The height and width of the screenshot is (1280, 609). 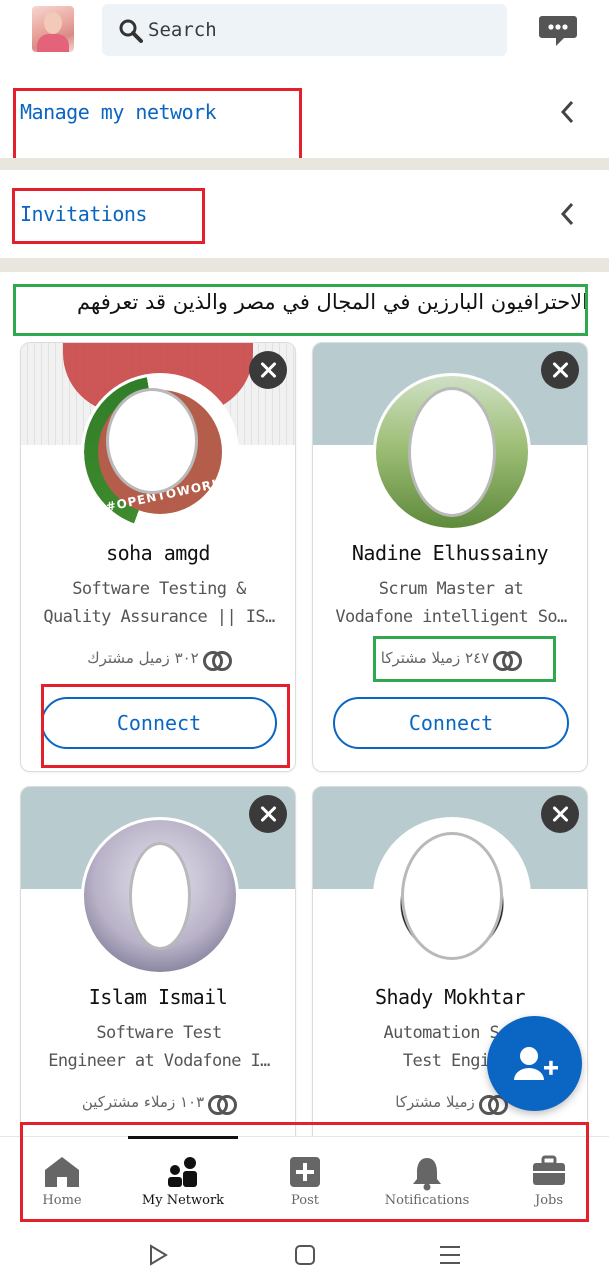 I want to click on add-connection-fab, so click(x=534, y=1063).